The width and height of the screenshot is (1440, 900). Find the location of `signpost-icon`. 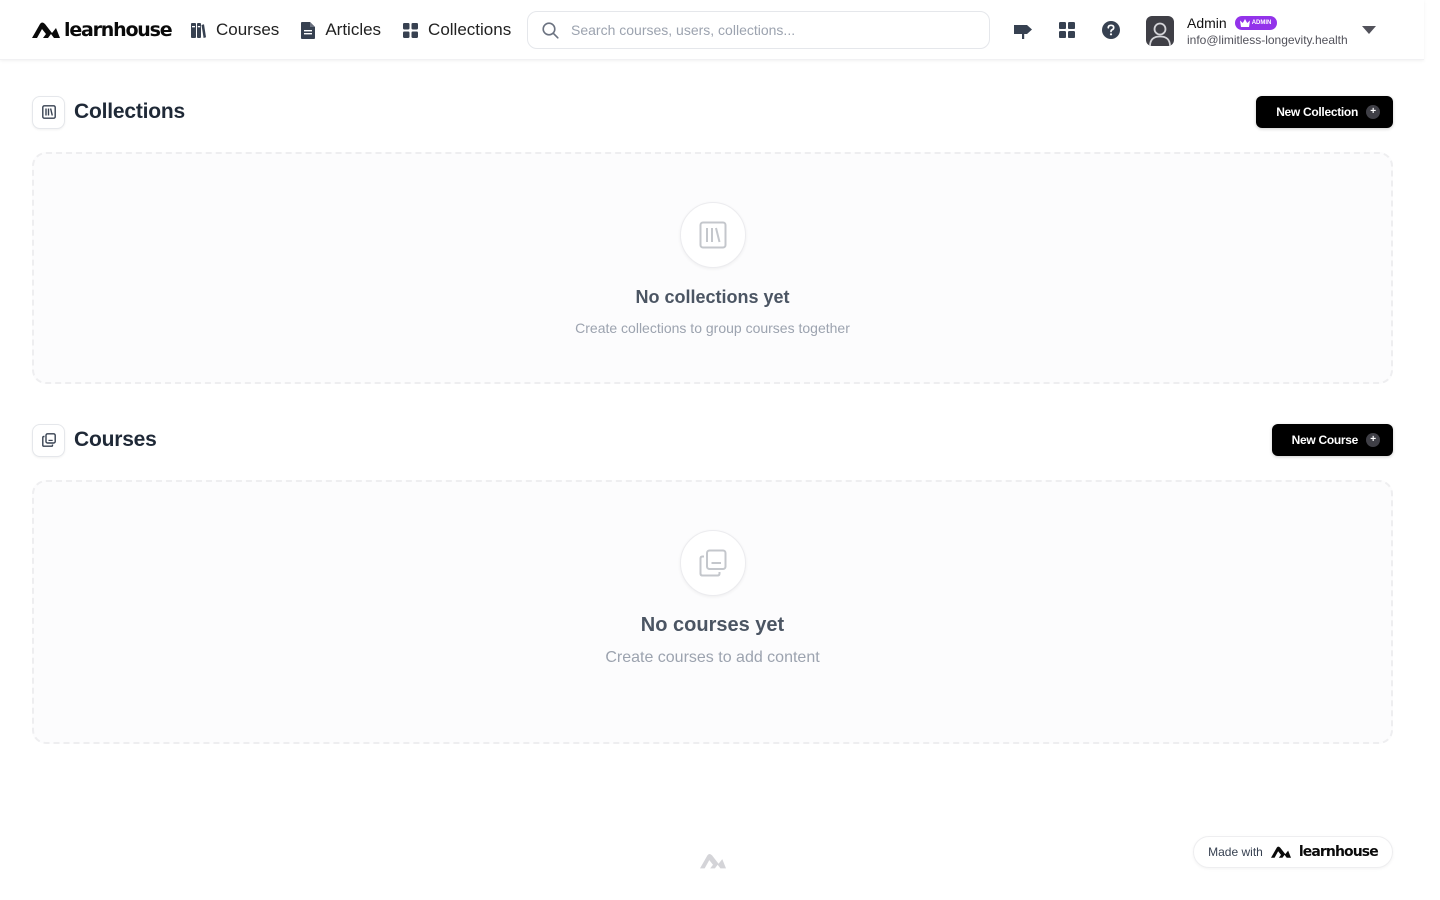

signpost-icon is located at coordinates (1022, 32).